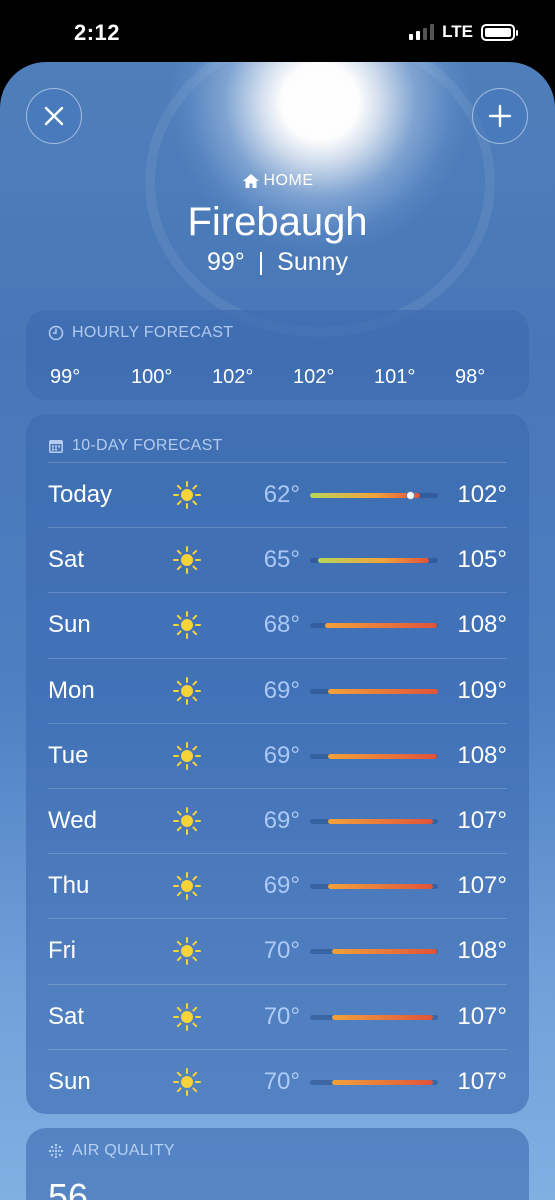 This screenshot has height=1200, width=555. Describe the element at coordinates (277, 355) in the screenshot. I see `hourly-forecast-card: HOURLY FORECAST 99°100°102°102°101°98°9` at that location.